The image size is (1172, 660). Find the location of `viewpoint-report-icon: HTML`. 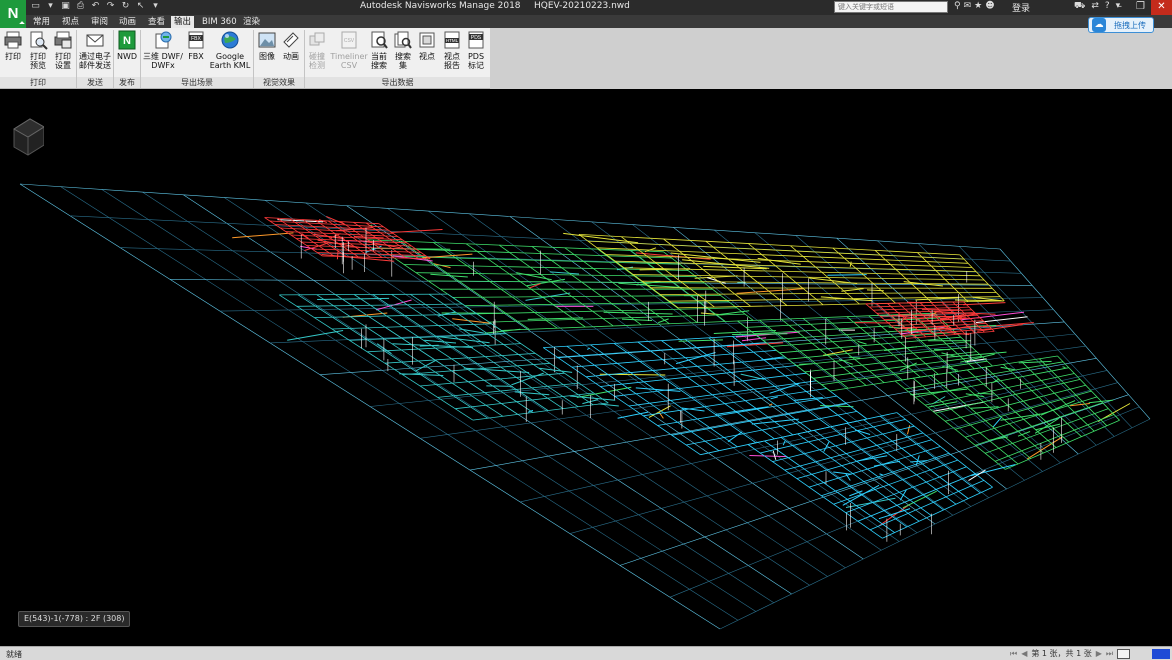

viewpoint-report-icon: HTML is located at coordinates (452, 40).